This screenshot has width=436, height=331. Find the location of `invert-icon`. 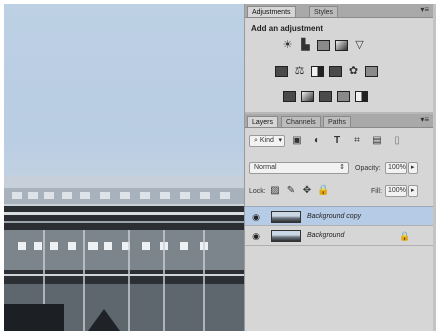

invert-icon is located at coordinates (289, 96).